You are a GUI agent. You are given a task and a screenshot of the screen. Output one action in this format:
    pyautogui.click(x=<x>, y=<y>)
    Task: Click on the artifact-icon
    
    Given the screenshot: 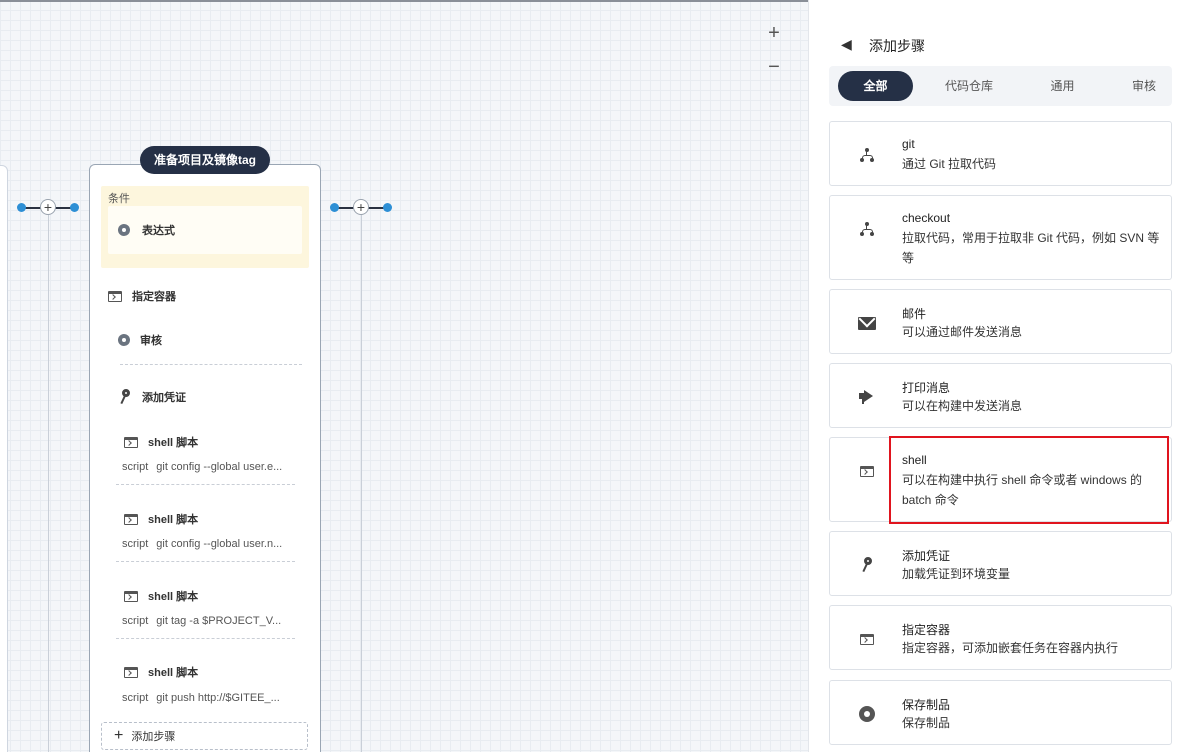 What is the action you would take?
    pyautogui.click(x=867, y=714)
    